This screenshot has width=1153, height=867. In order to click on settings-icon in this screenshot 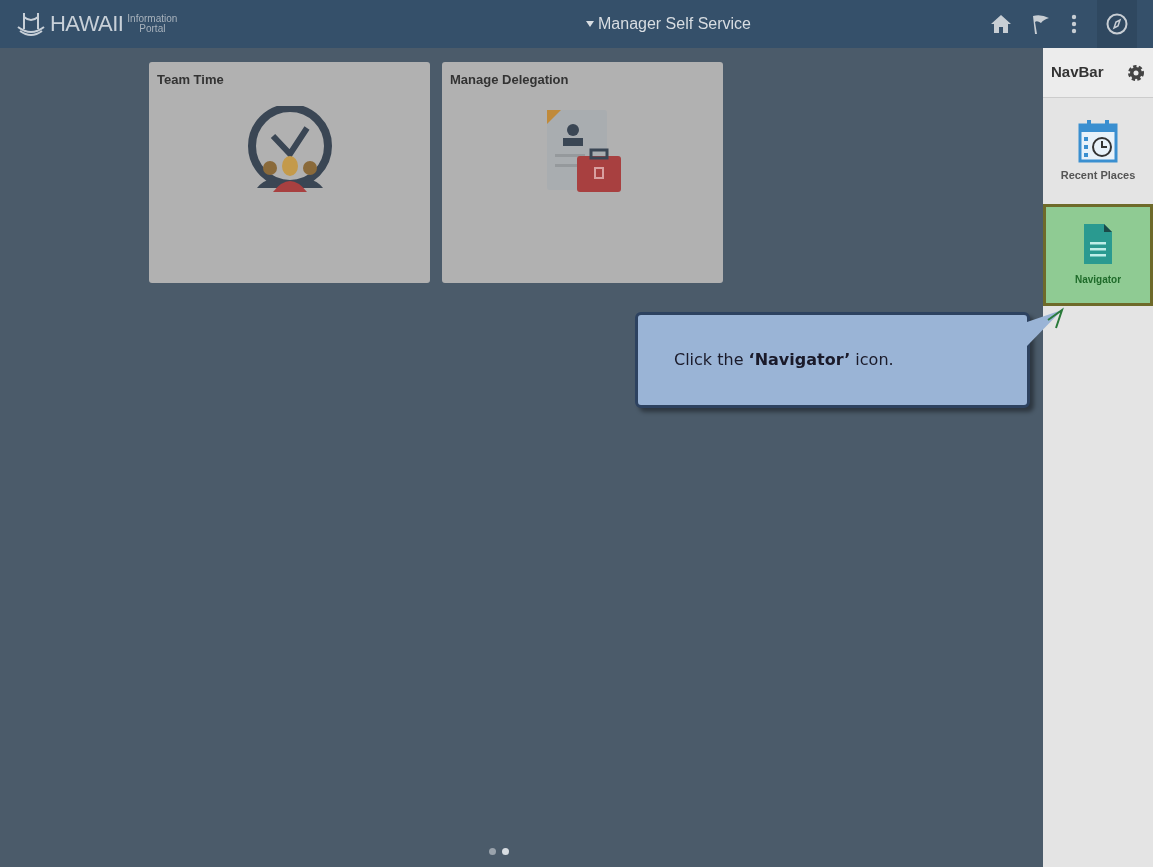, I will do `click(1136, 72)`.